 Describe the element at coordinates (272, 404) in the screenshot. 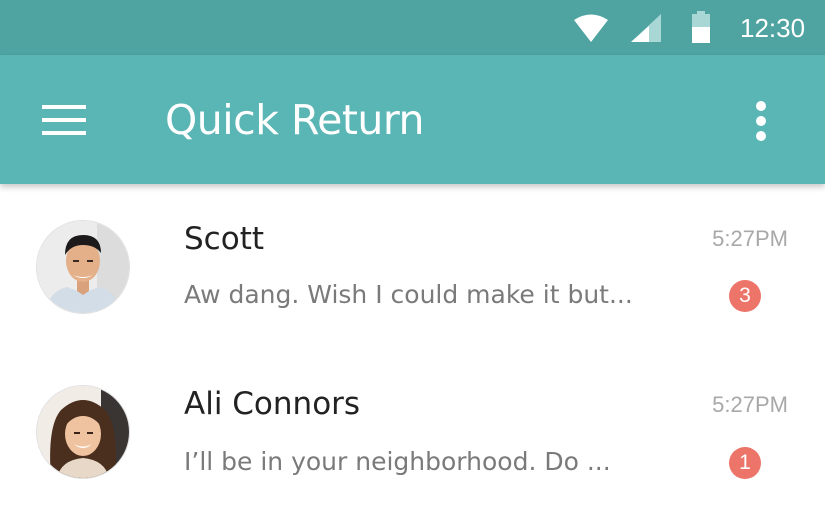

I see `contact-name: Ali Connors` at that location.